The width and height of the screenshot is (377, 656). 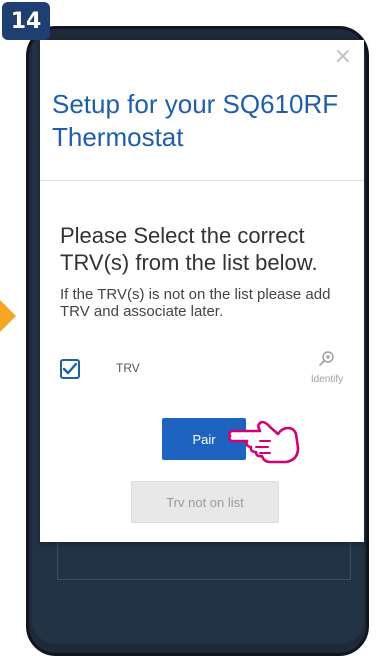 I want to click on modal-title: Setup for your SQ610RF Thermostat, so click(x=195, y=120).